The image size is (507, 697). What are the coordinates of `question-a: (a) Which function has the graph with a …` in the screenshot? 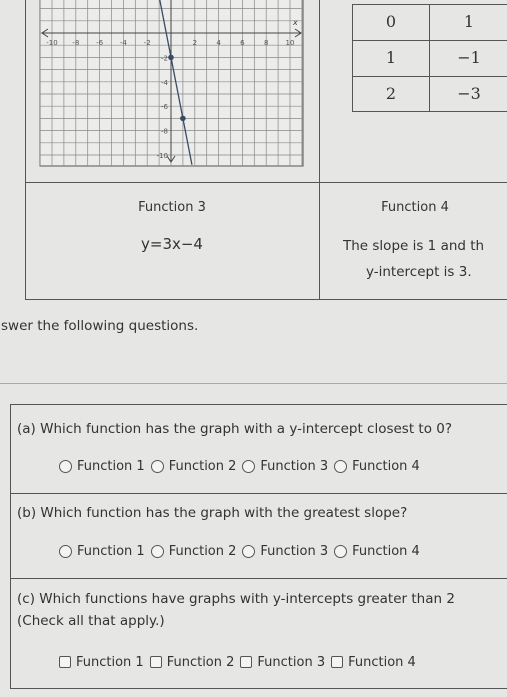 It's located at (235, 429).